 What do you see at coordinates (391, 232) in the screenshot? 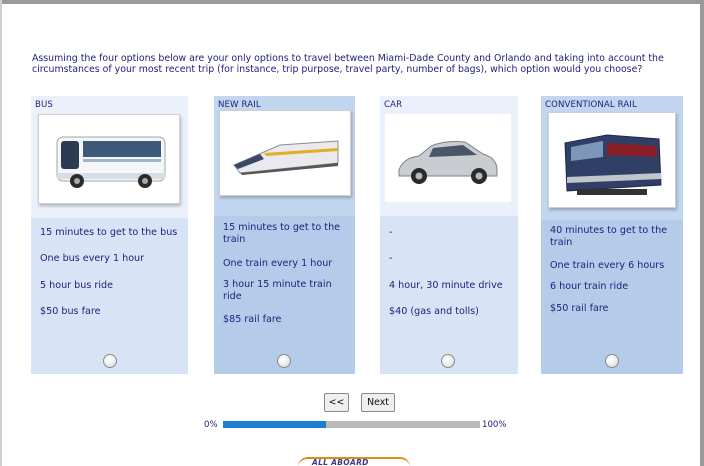
I see `attr-access-time: -` at bounding box center [391, 232].